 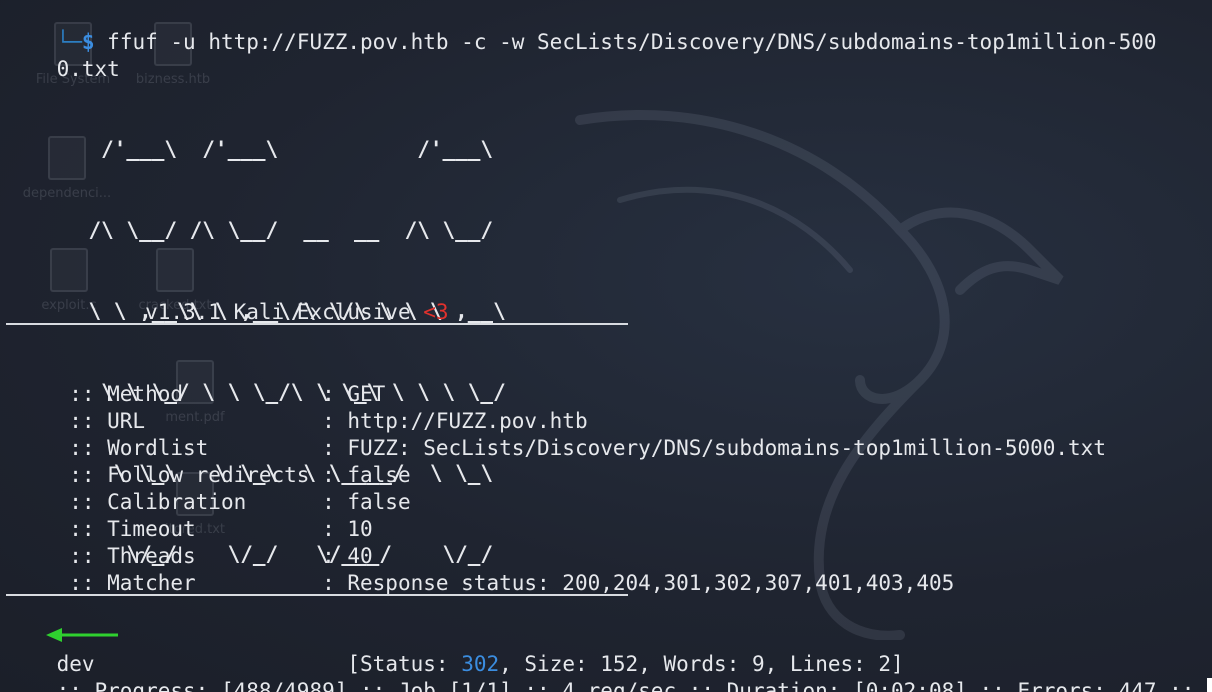 What do you see at coordinates (88, 69) in the screenshot?
I see `command-text-wrap: 0.txt` at bounding box center [88, 69].